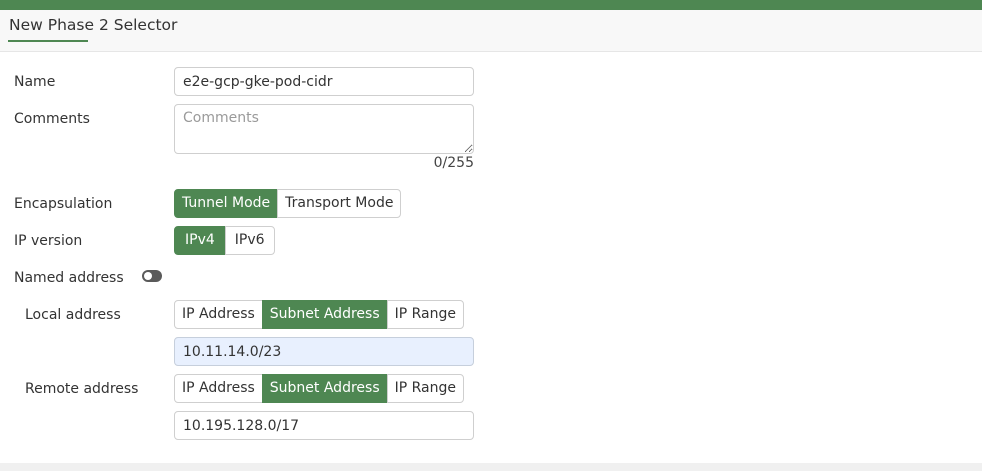  What do you see at coordinates (148, 276) in the screenshot?
I see `toggle-knob` at bounding box center [148, 276].